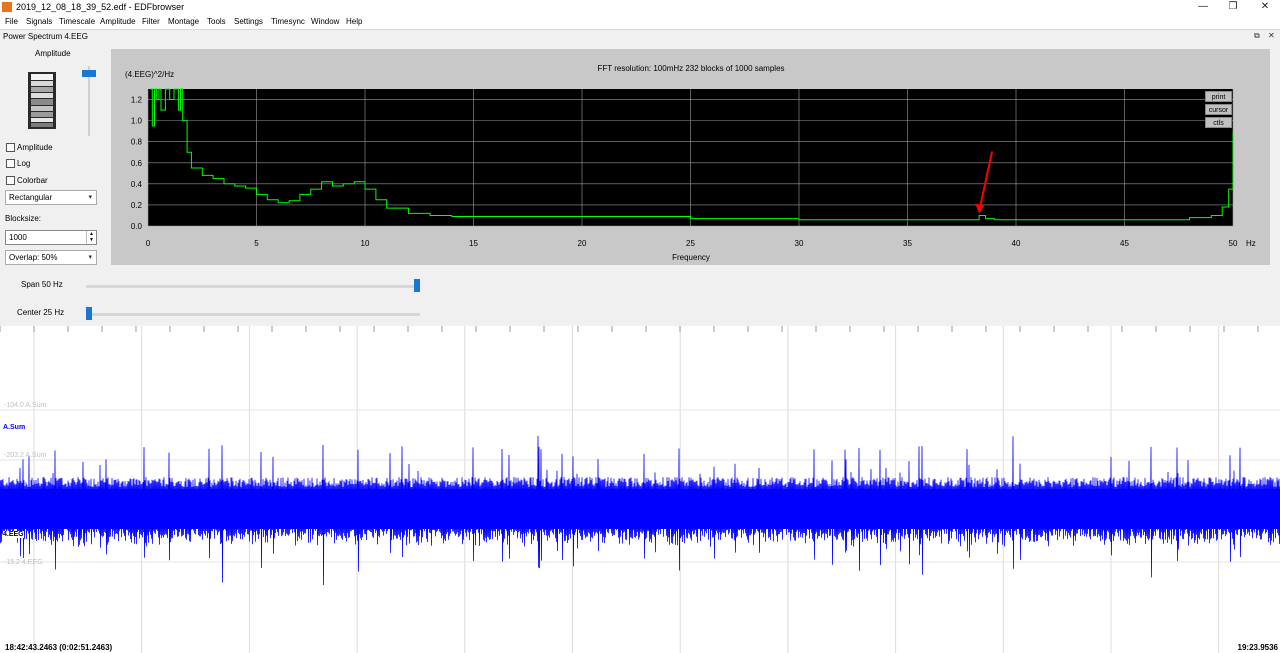  I want to click on menu-signals: Signals, so click(39, 21).